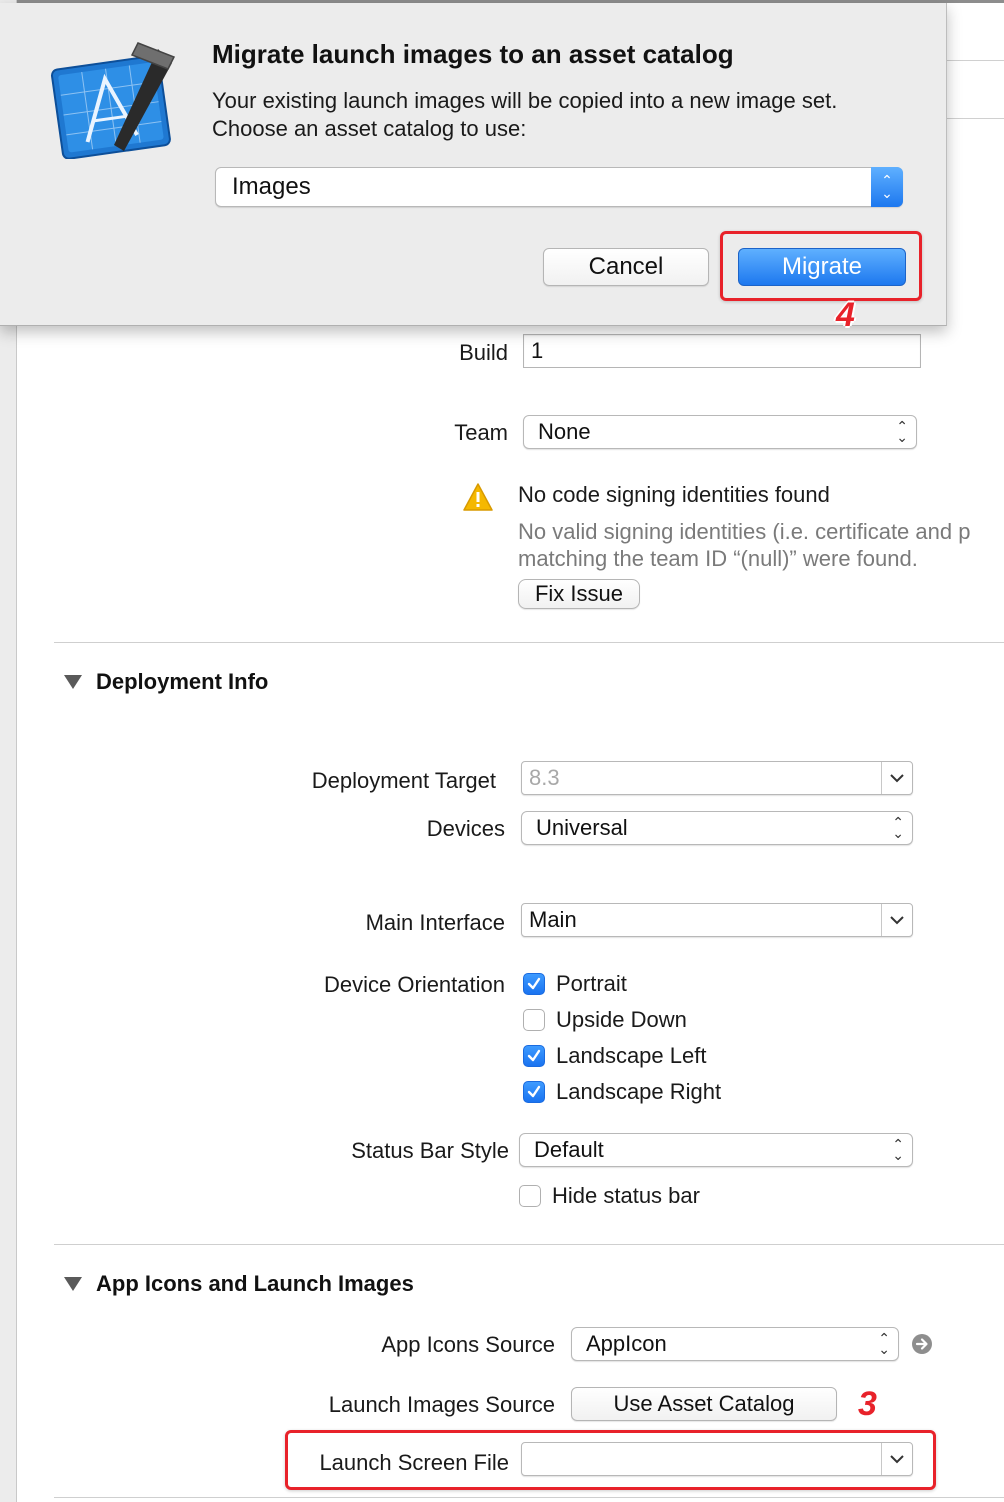 The image size is (1004, 1502). I want to click on team-label: Team, so click(481, 432).